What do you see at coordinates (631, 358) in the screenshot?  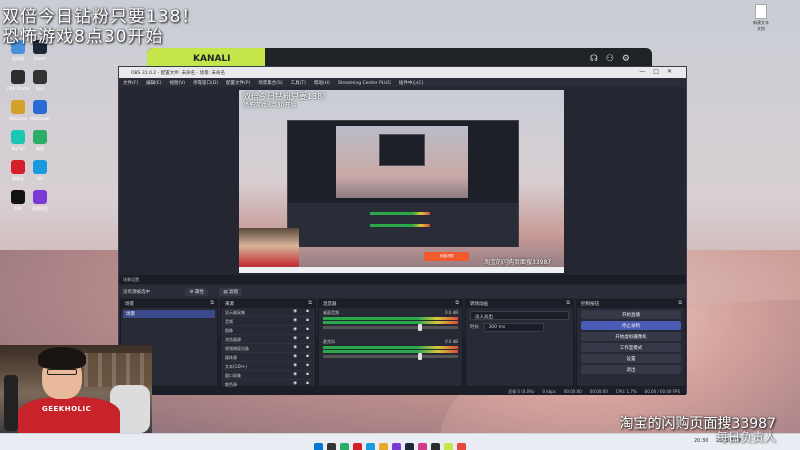 I see `control-button: 设置` at bounding box center [631, 358].